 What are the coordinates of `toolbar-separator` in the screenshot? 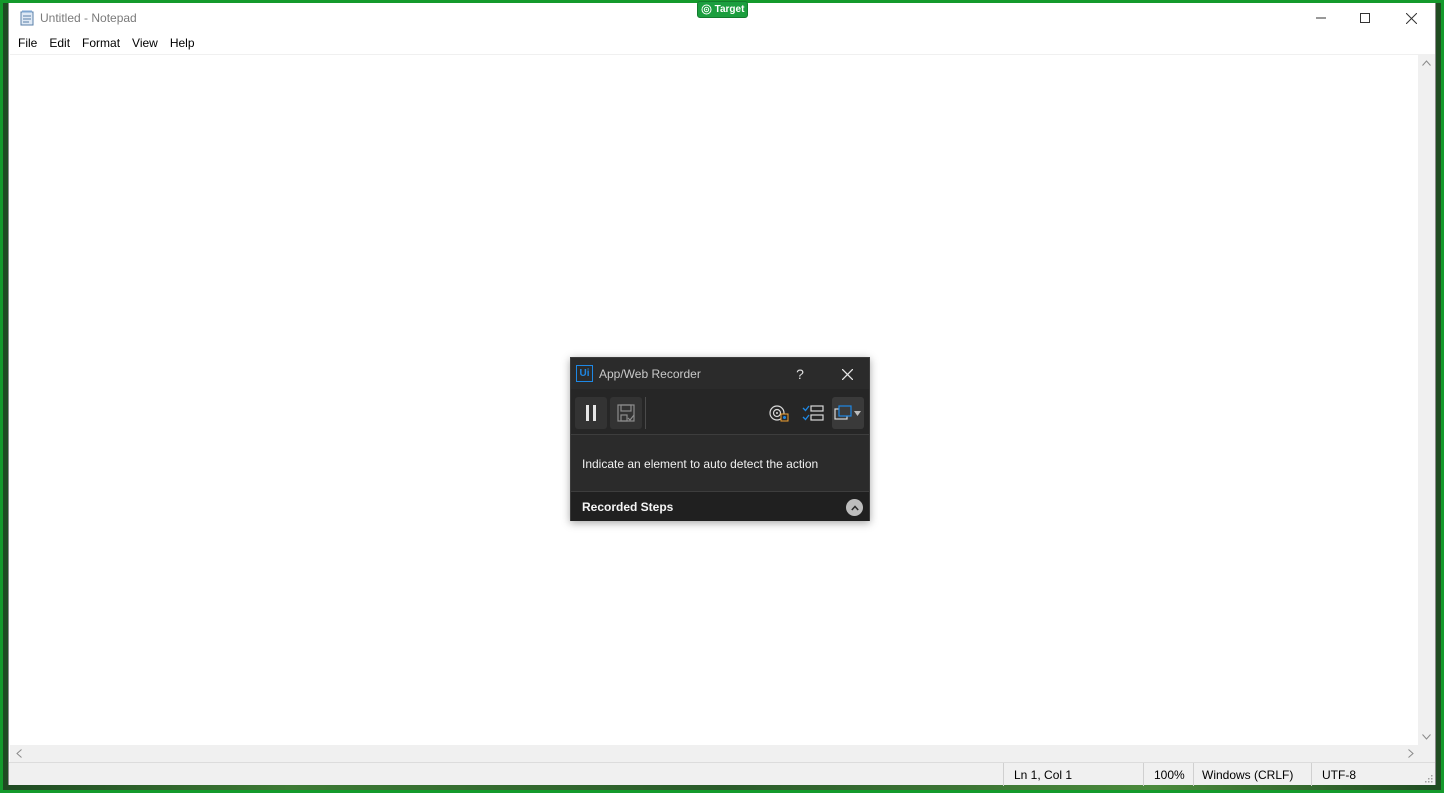 It's located at (645, 413).